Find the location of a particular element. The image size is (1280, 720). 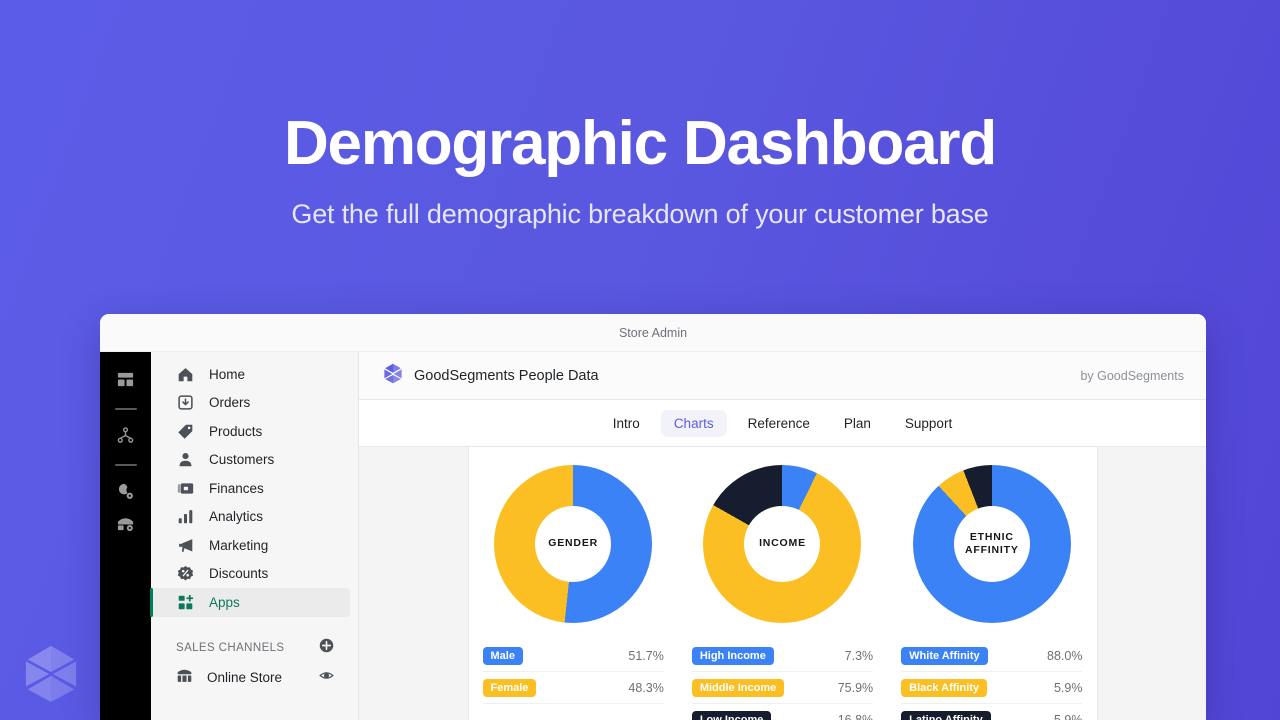

app-brand: GoodSegments People Data is located at coordinates (731, 376).